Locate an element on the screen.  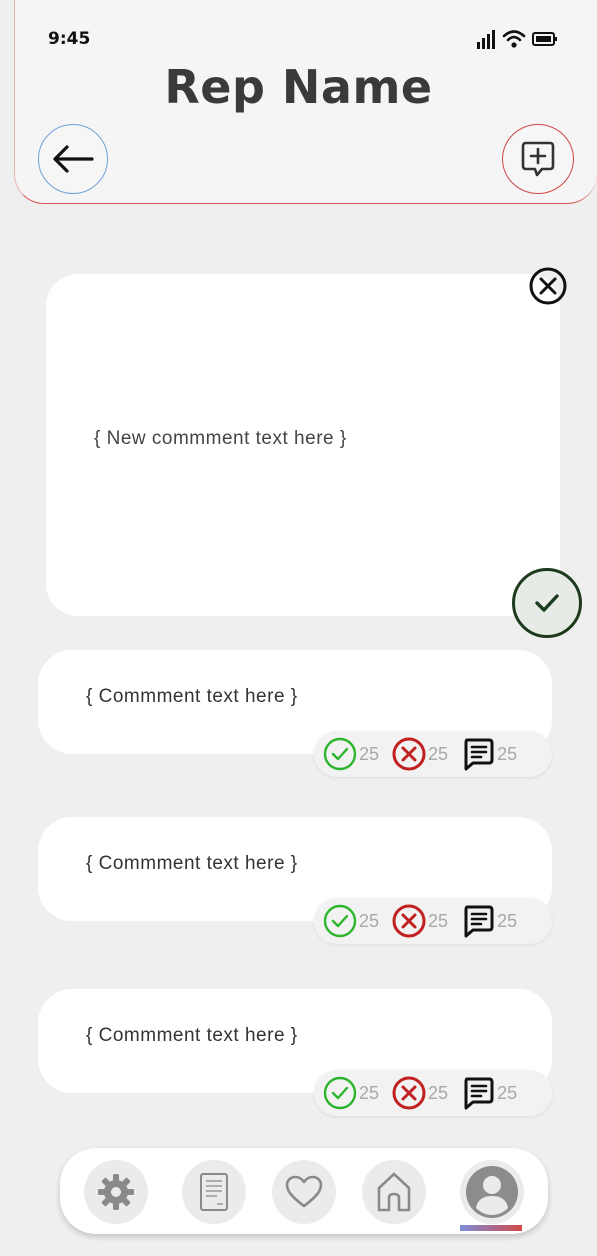
submit-comment-button is located at coordinates (547, 603).